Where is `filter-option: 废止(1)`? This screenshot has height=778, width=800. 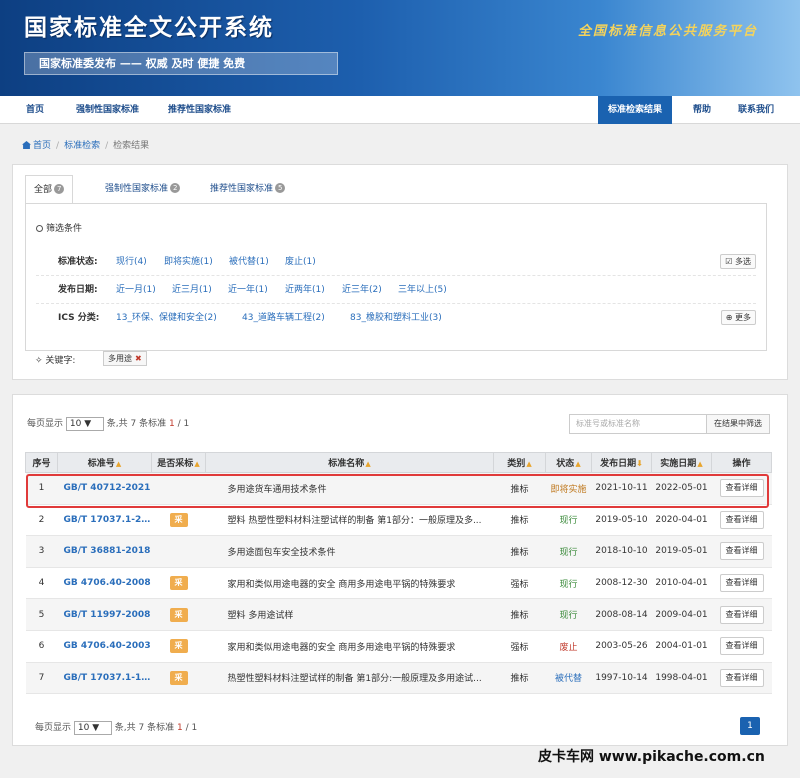 filter-option: 废止(1) is located at coordinates (300, 262).